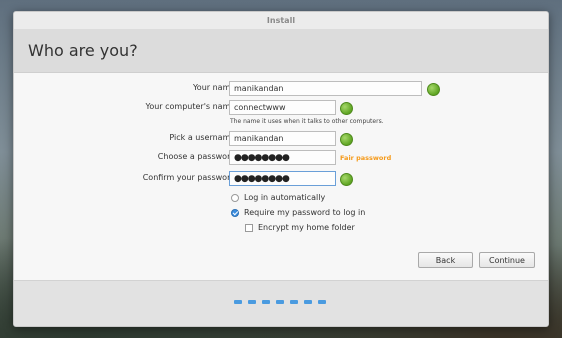 The image size is (562, 338). I want to click on continue-button: Continue, so click(507, 260).